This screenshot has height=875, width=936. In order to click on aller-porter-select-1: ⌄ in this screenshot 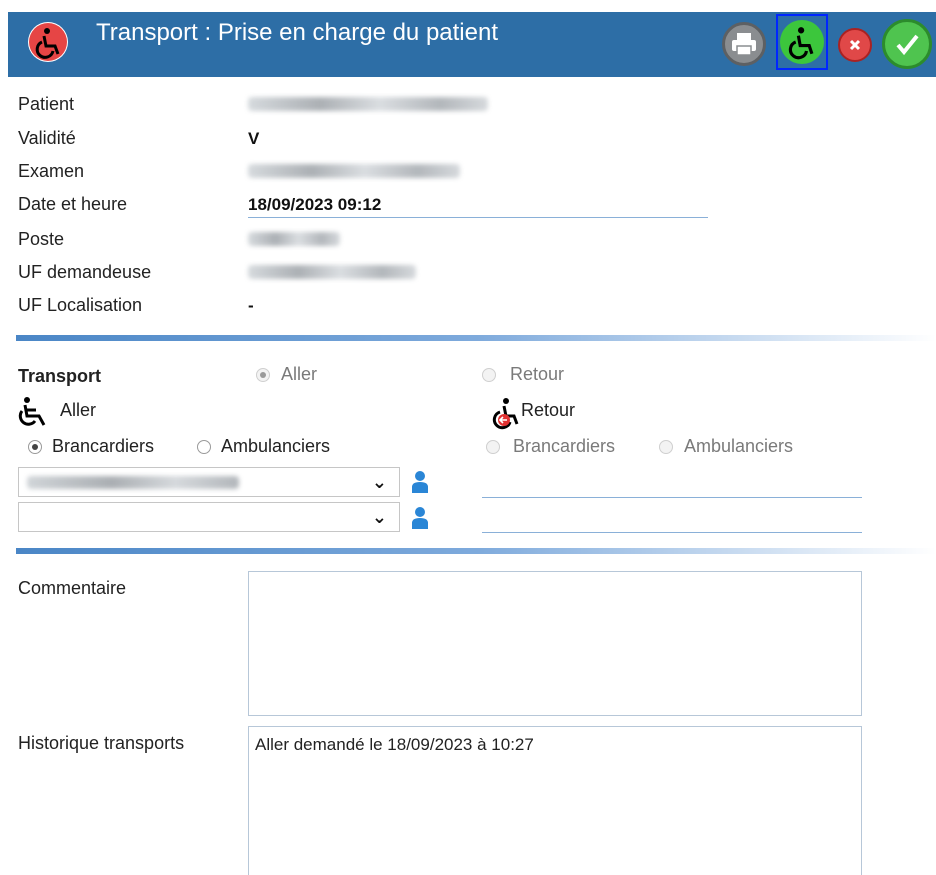, I will do `click(209, 482)`.